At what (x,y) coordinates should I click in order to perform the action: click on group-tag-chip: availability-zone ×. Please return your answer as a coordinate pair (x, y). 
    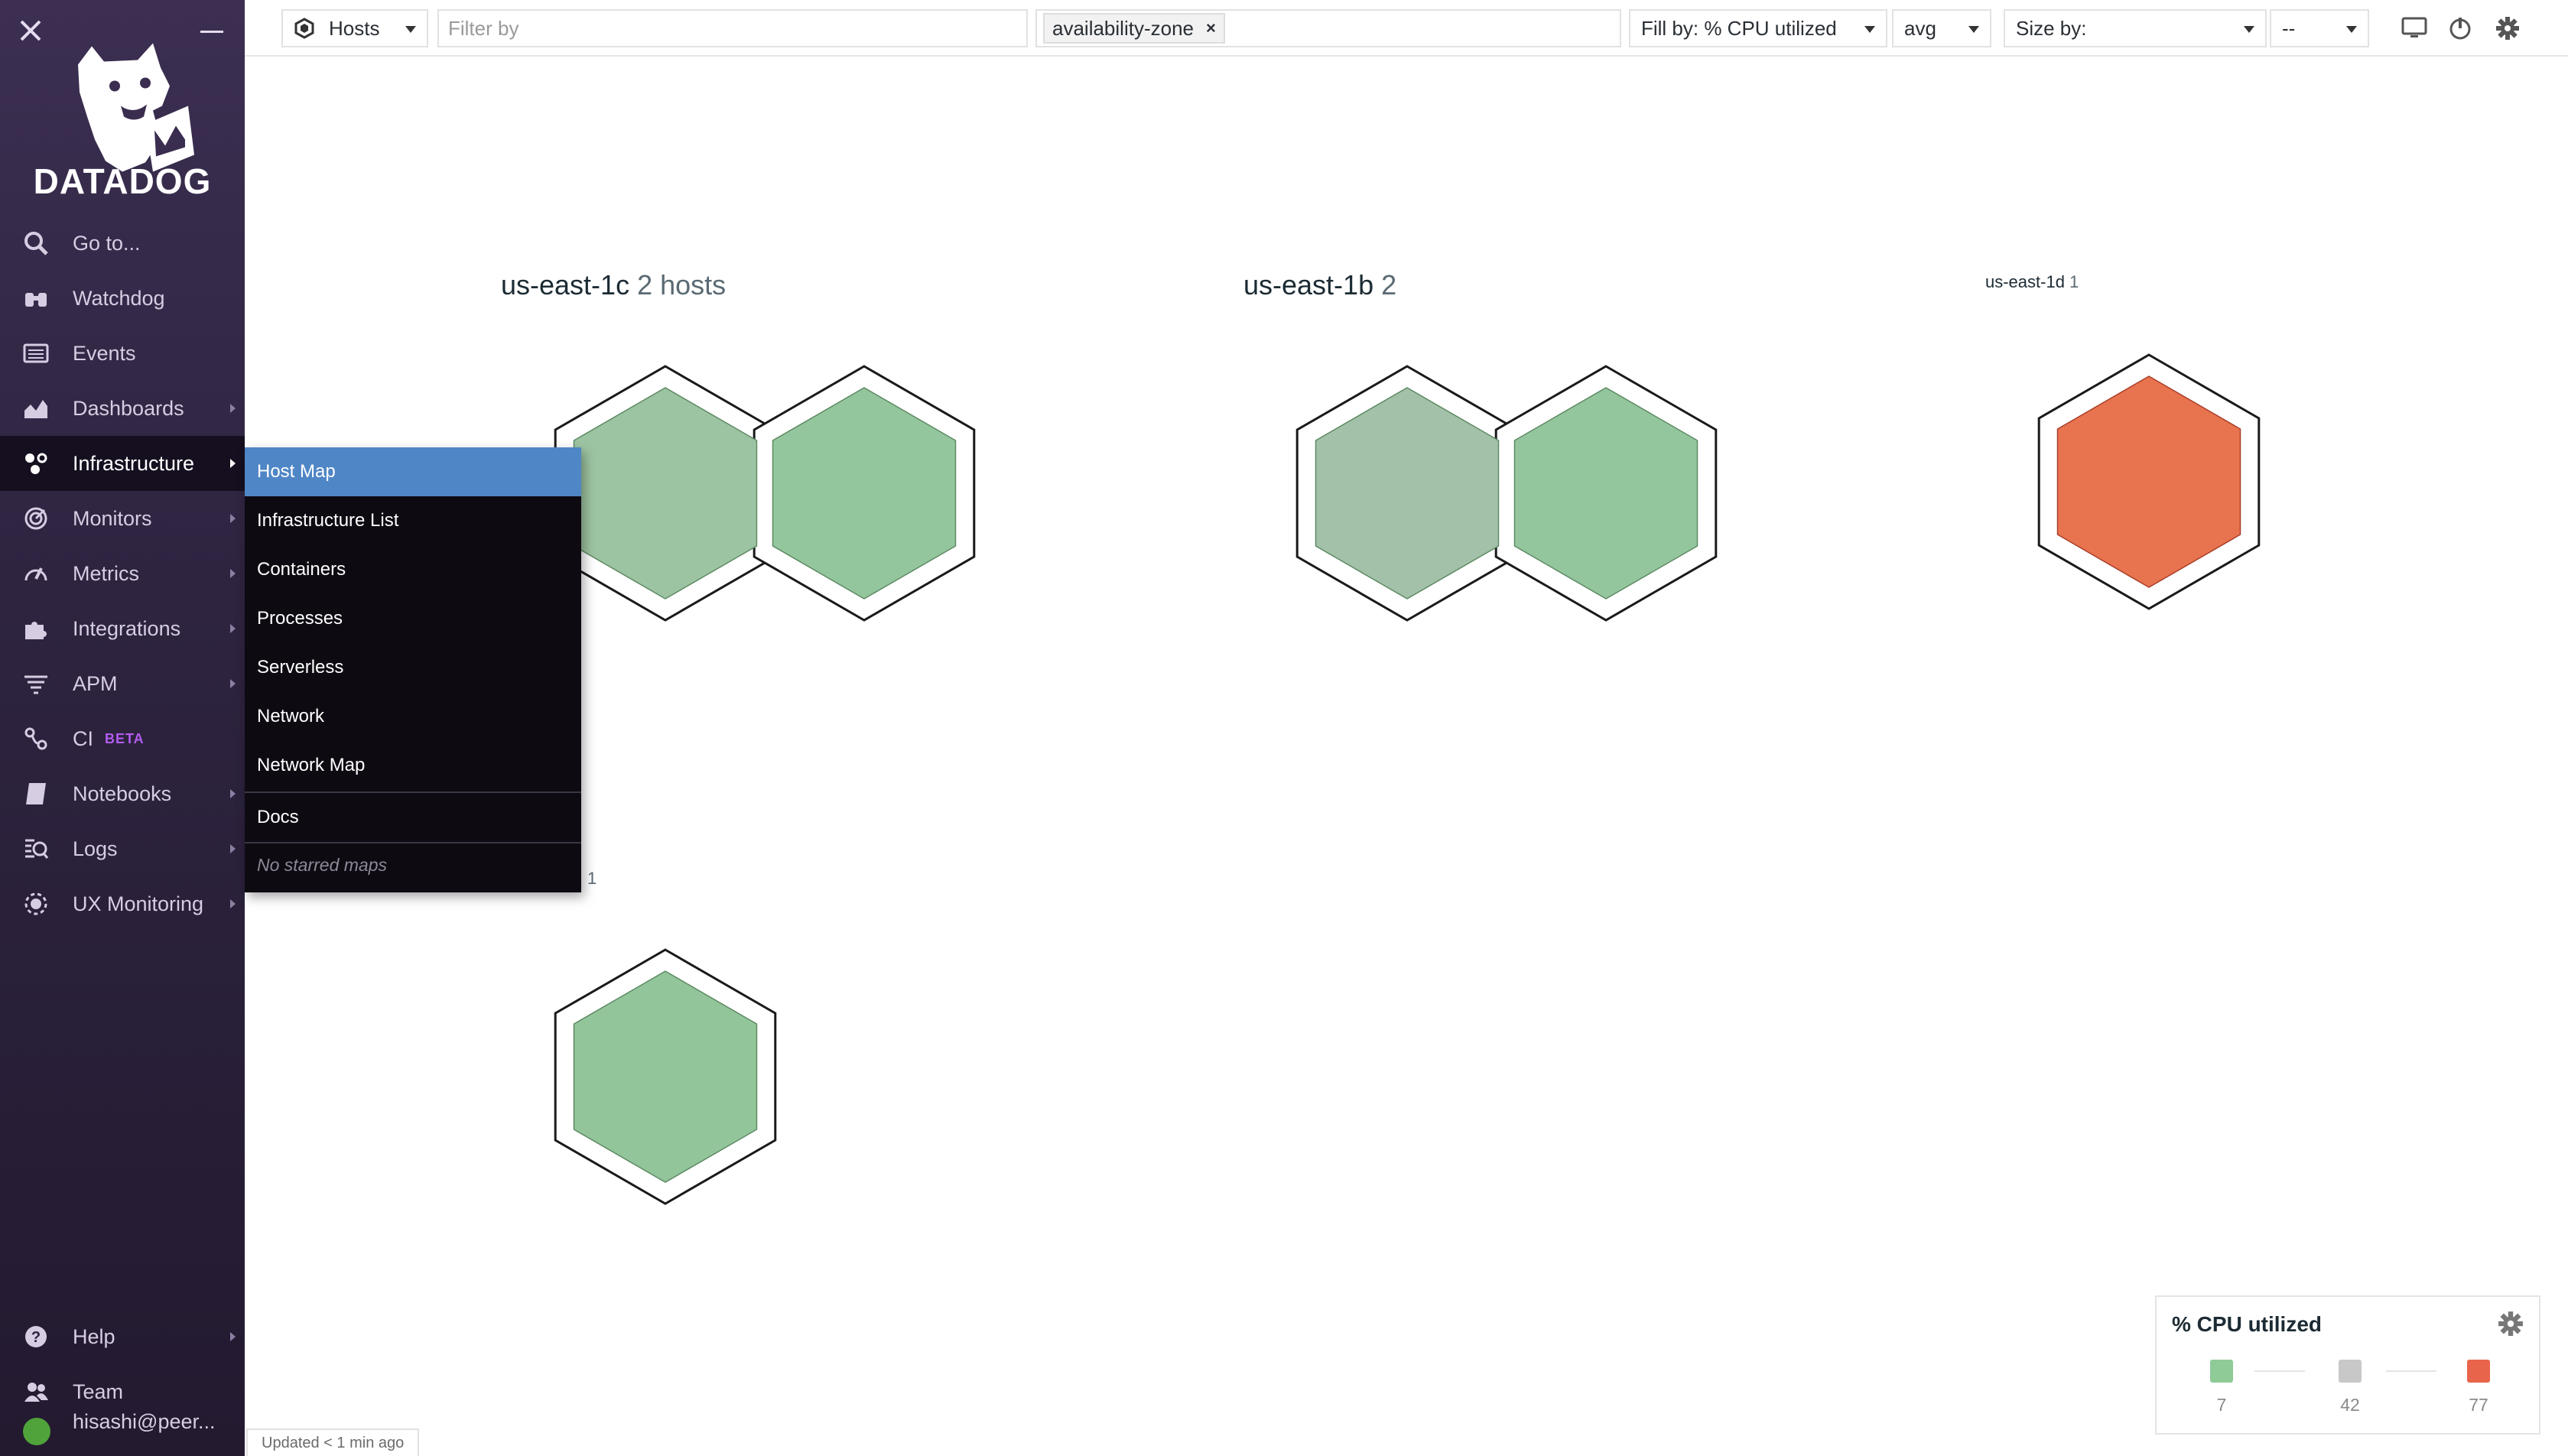
    Looking at the image, I should click on (1134, 28).